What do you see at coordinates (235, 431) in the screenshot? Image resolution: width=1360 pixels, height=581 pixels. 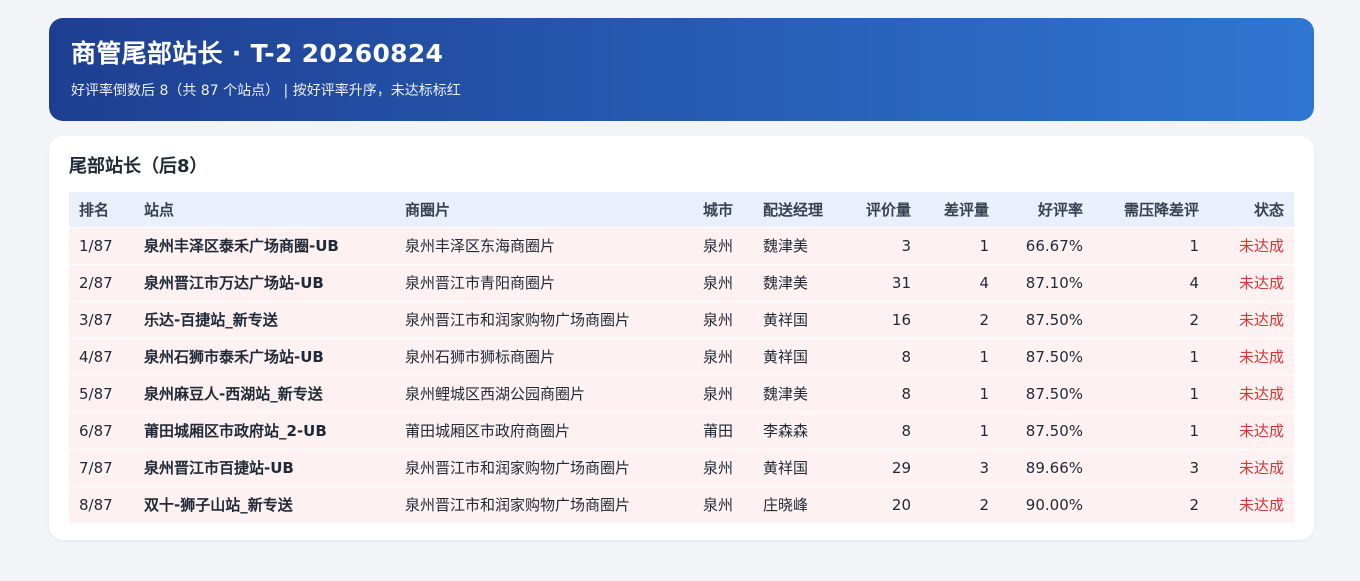 I see `cell-site: 莆田城厢区市政府站_2-UB` at bounding box center [235, 431].